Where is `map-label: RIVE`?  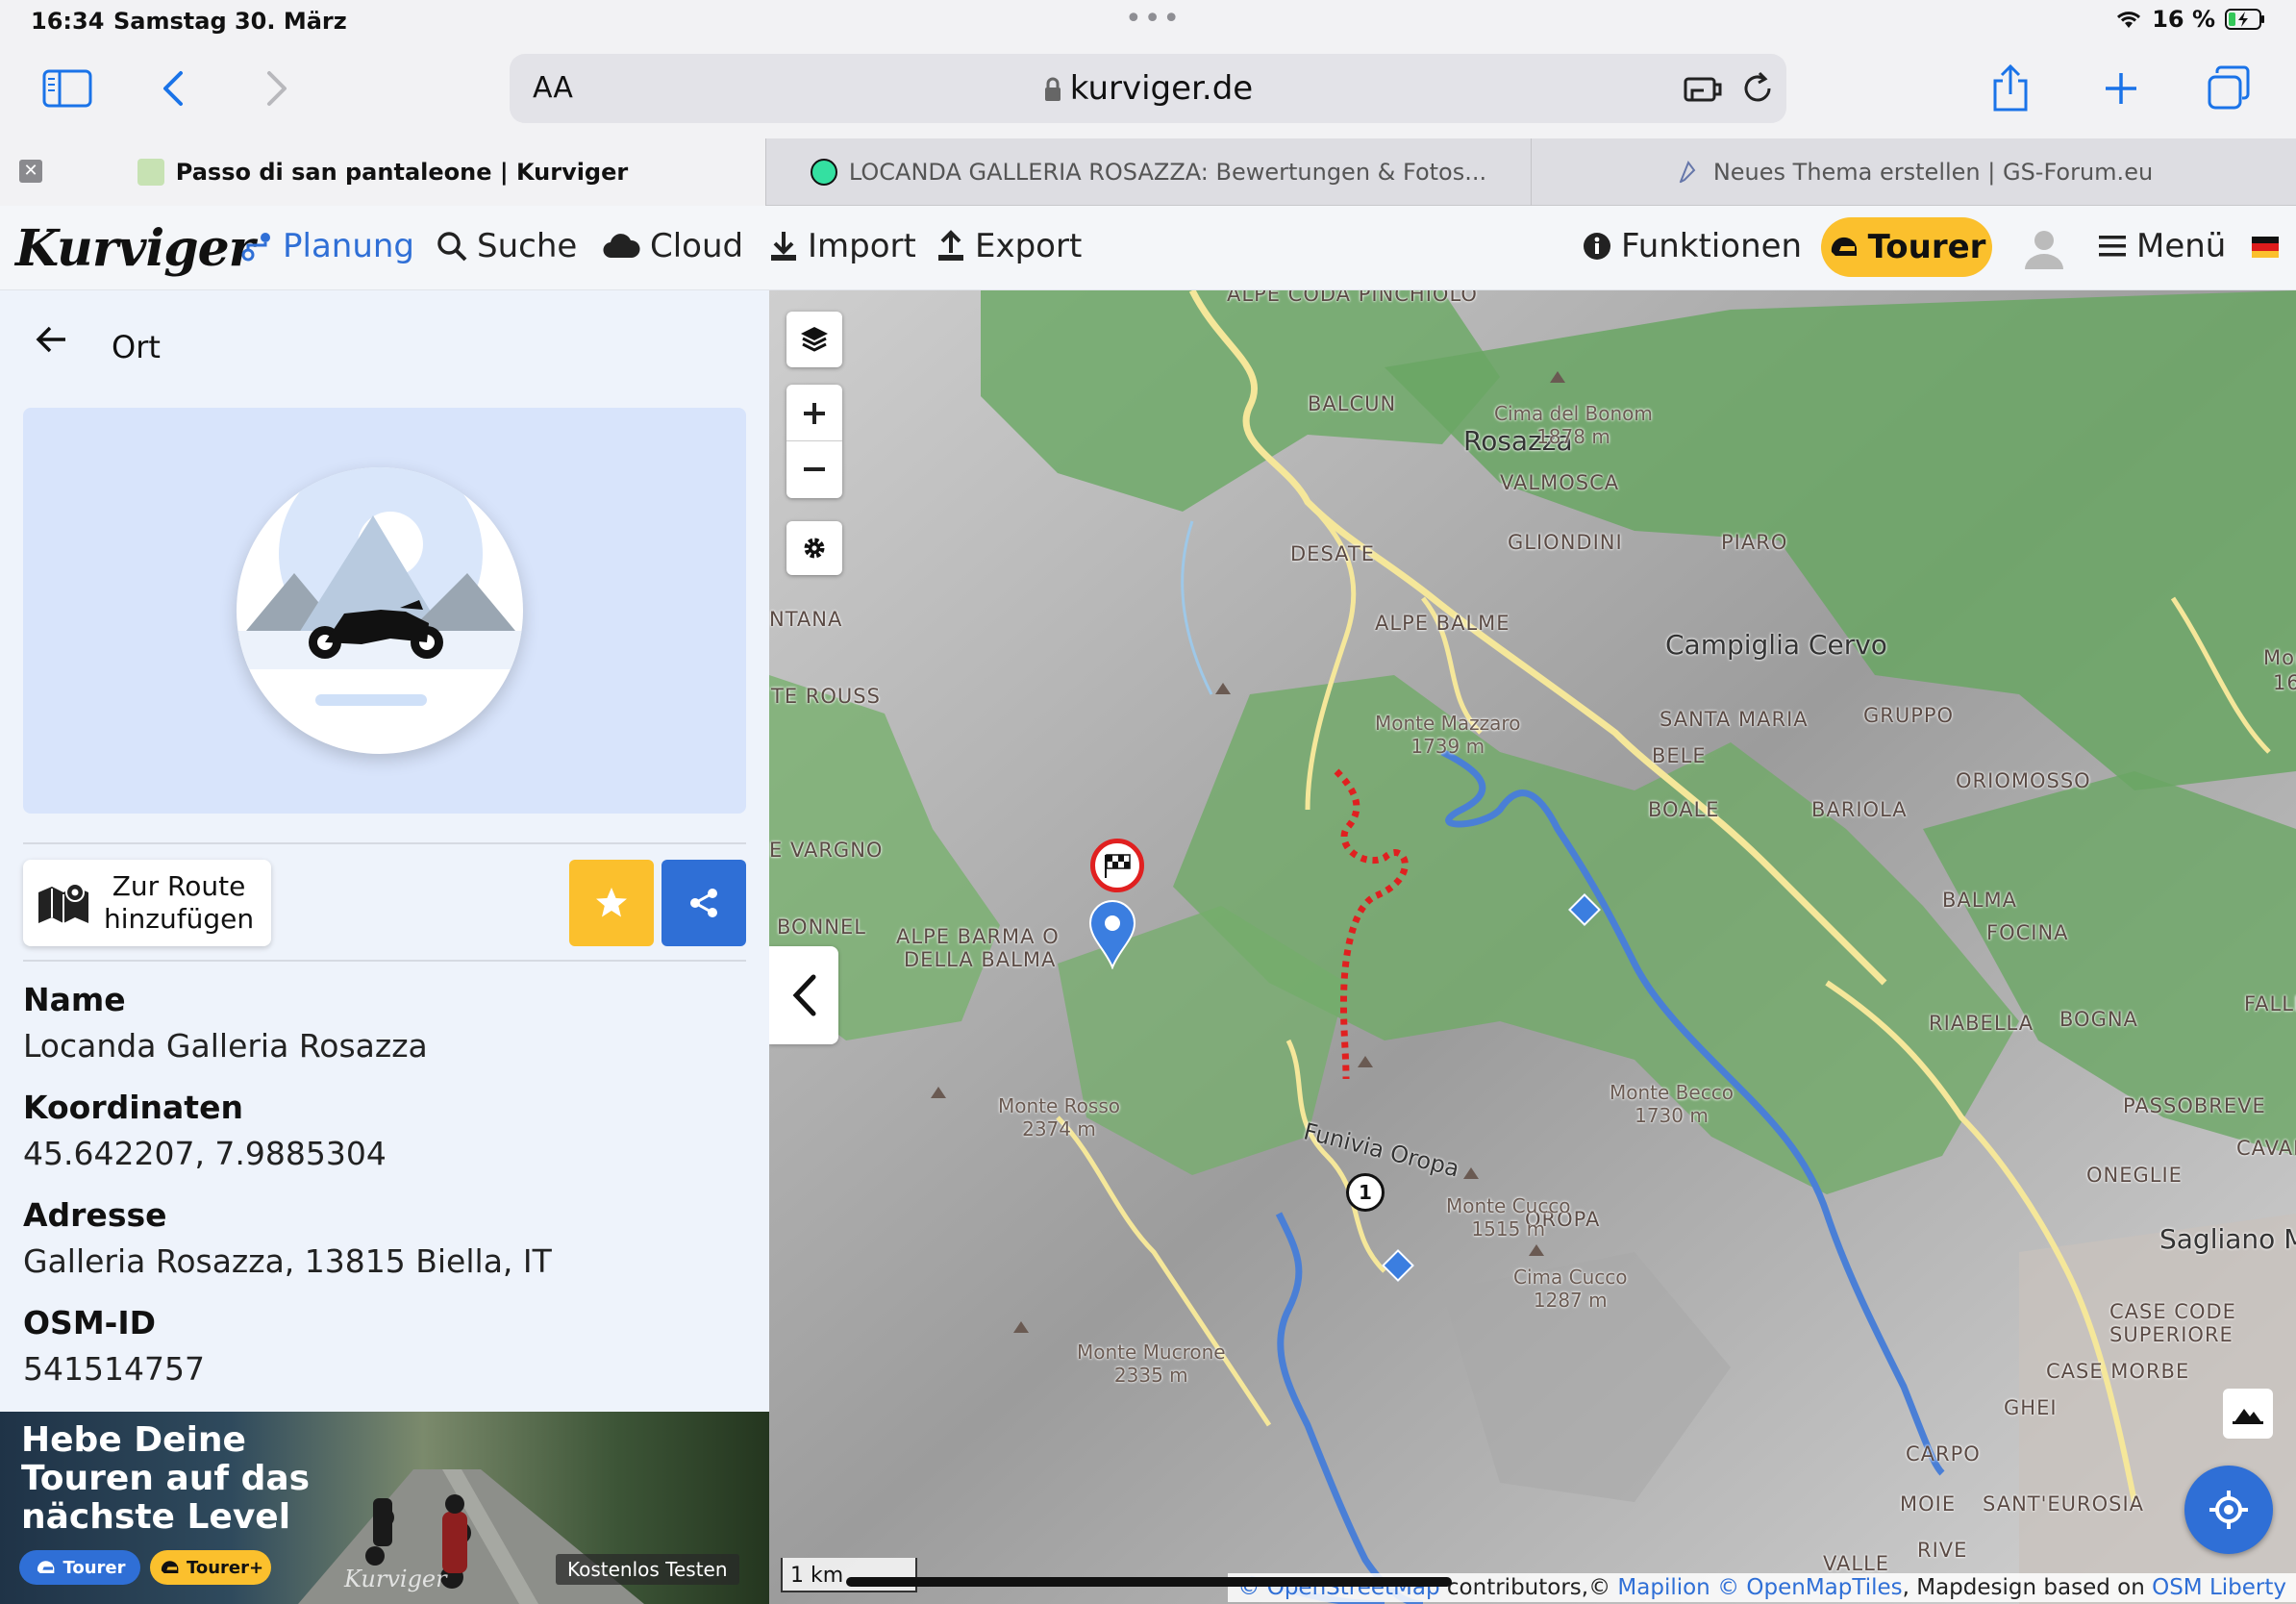
map-label: RIVE is located at coordinates (1942, 1550).